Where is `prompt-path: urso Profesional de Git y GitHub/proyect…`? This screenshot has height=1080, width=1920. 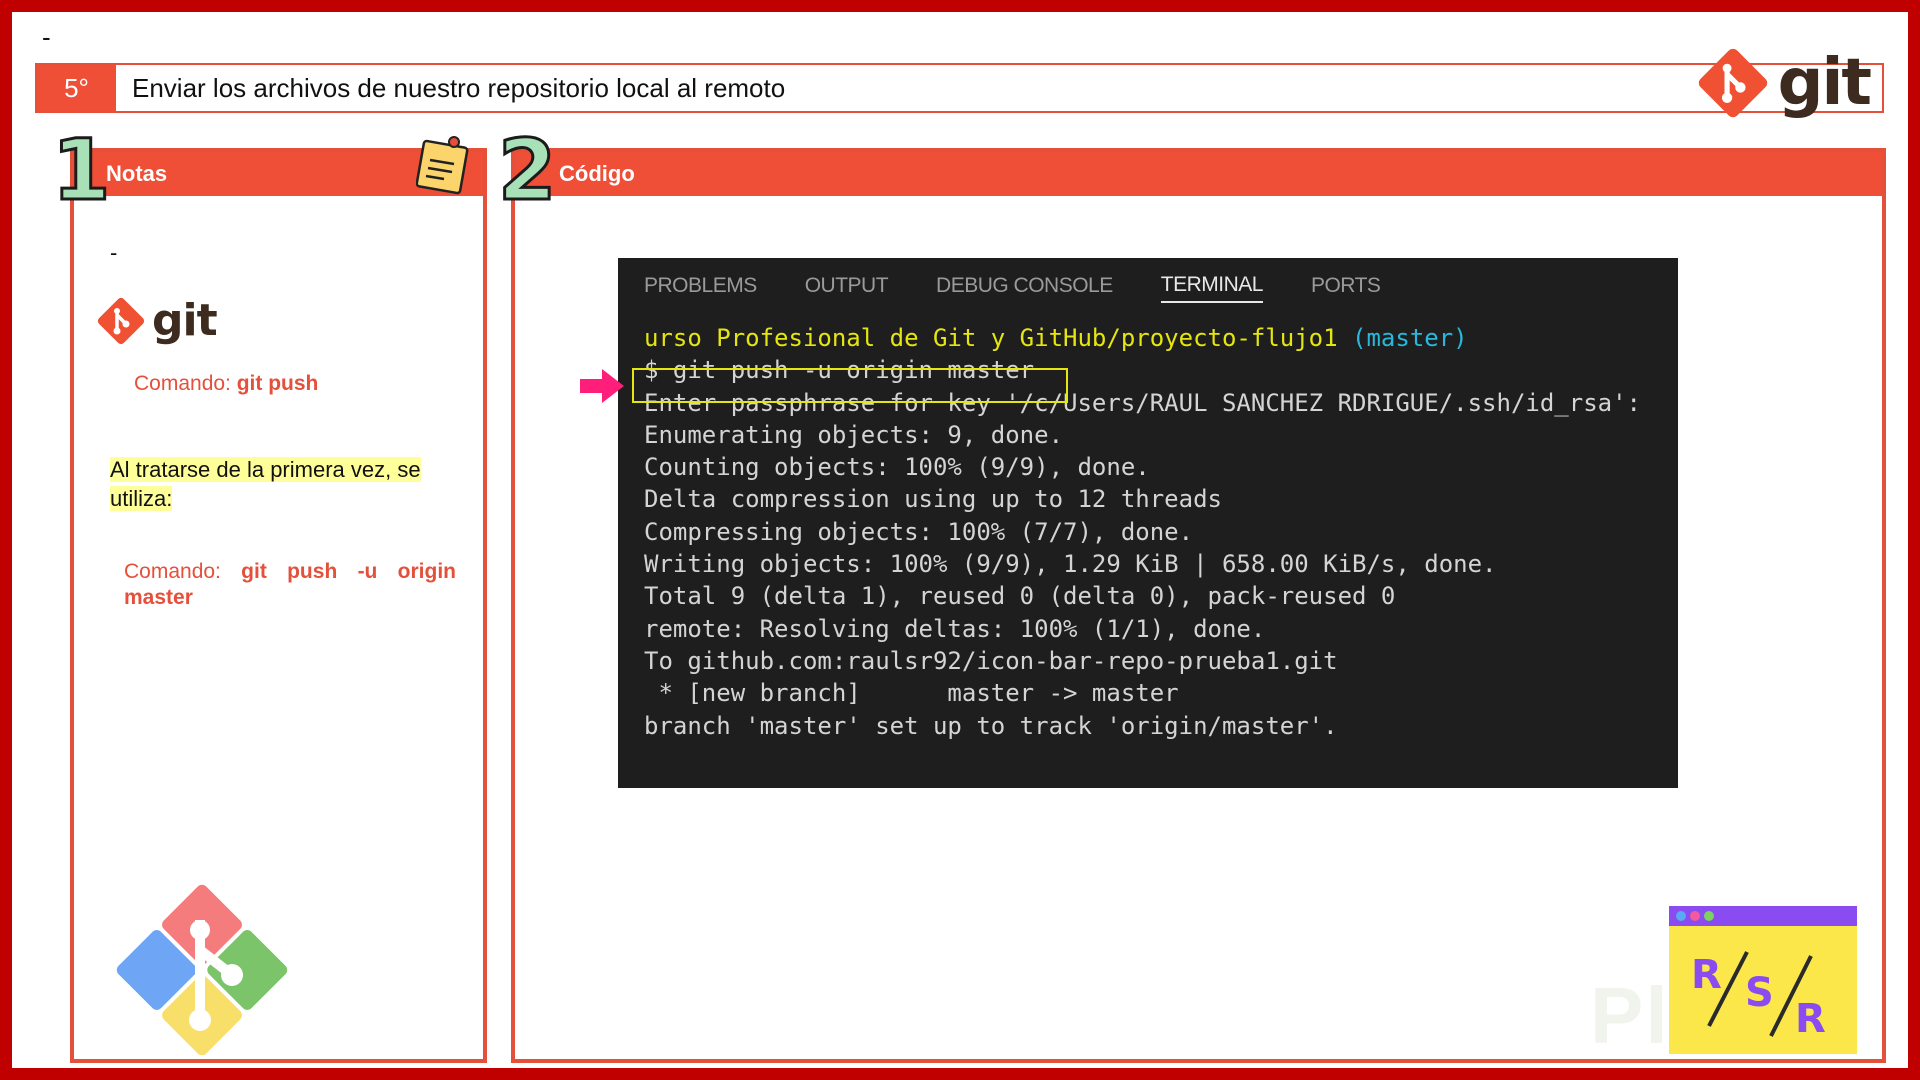
prompt-path: urso Profesional de Git y GitHub/proyect… is located at coordinates (991, 338).